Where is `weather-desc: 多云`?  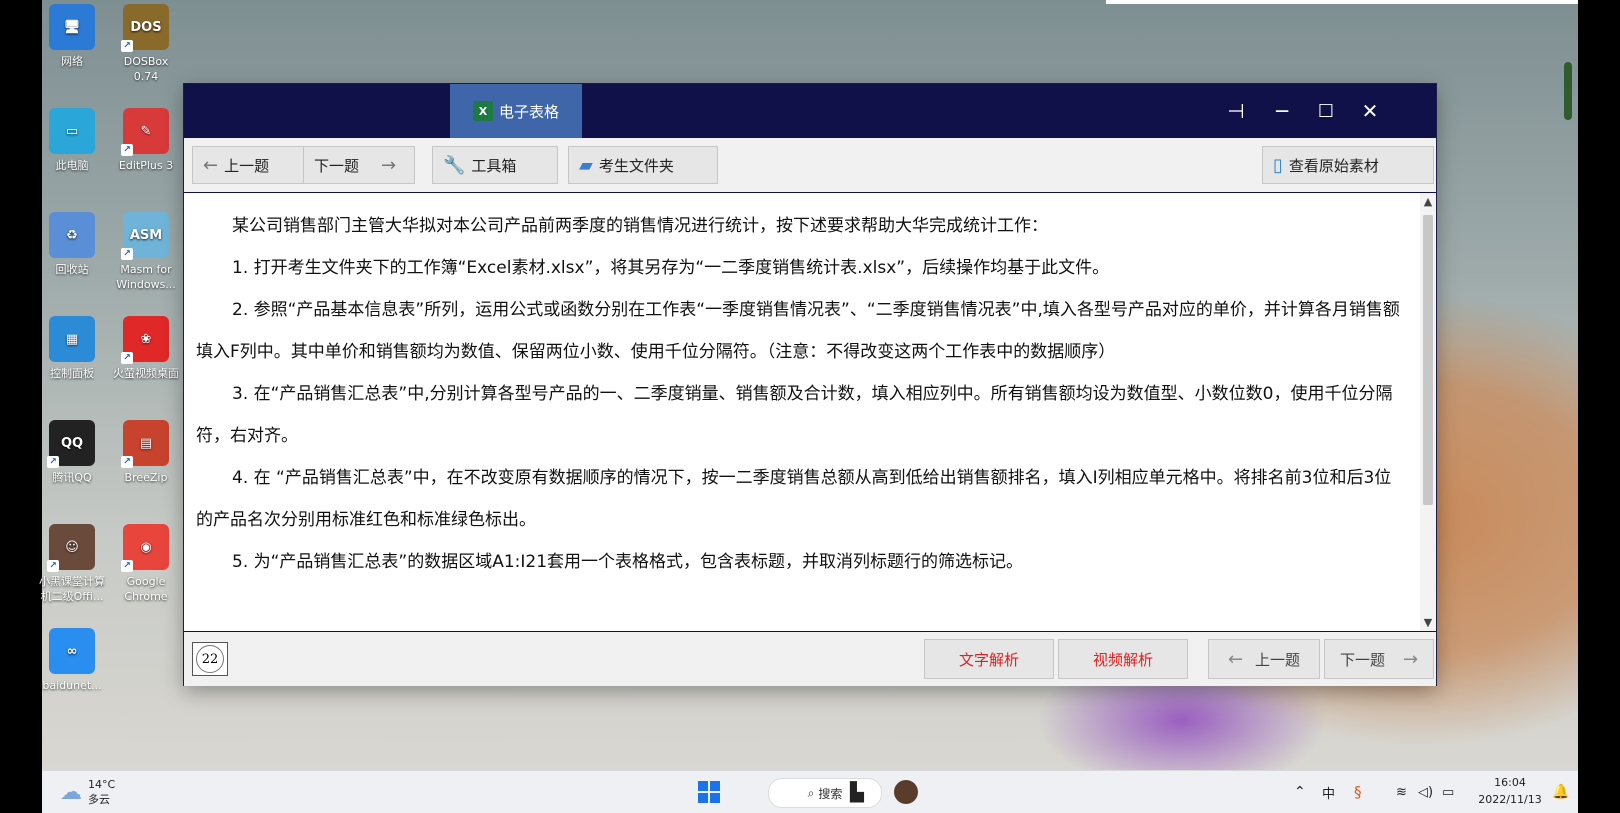
weather-desc: 多云 is located at coordinates (99, 799).